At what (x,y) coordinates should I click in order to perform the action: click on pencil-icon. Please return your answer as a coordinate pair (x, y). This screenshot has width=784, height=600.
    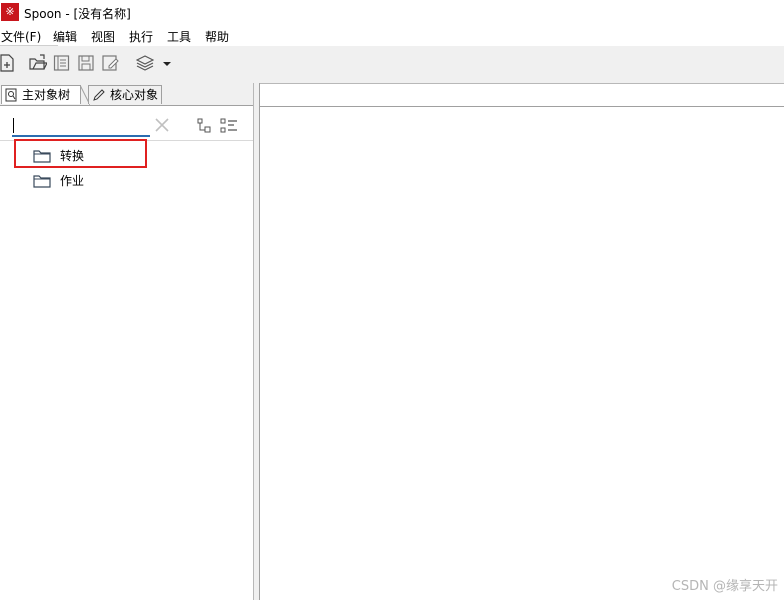
    Looking at the image, I should click on (99, 95).